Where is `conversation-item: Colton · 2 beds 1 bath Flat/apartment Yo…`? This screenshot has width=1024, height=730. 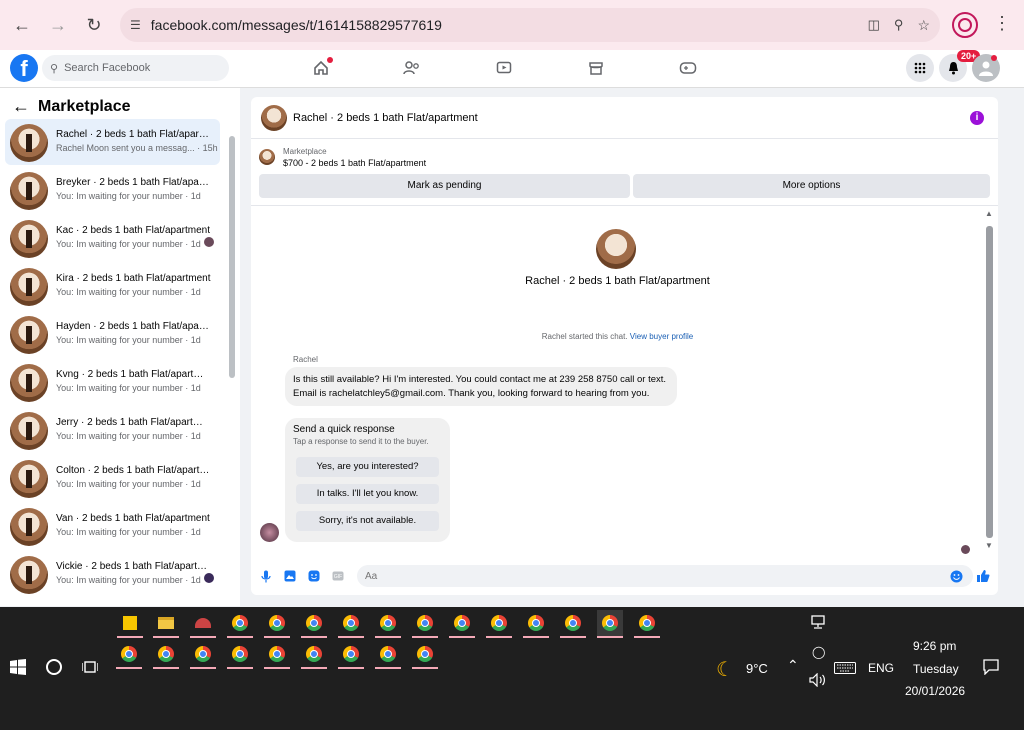
conversation-item: Colton · 2 beds 1 bath Flat/apartment Yo… is located at coordinates (112, 478).